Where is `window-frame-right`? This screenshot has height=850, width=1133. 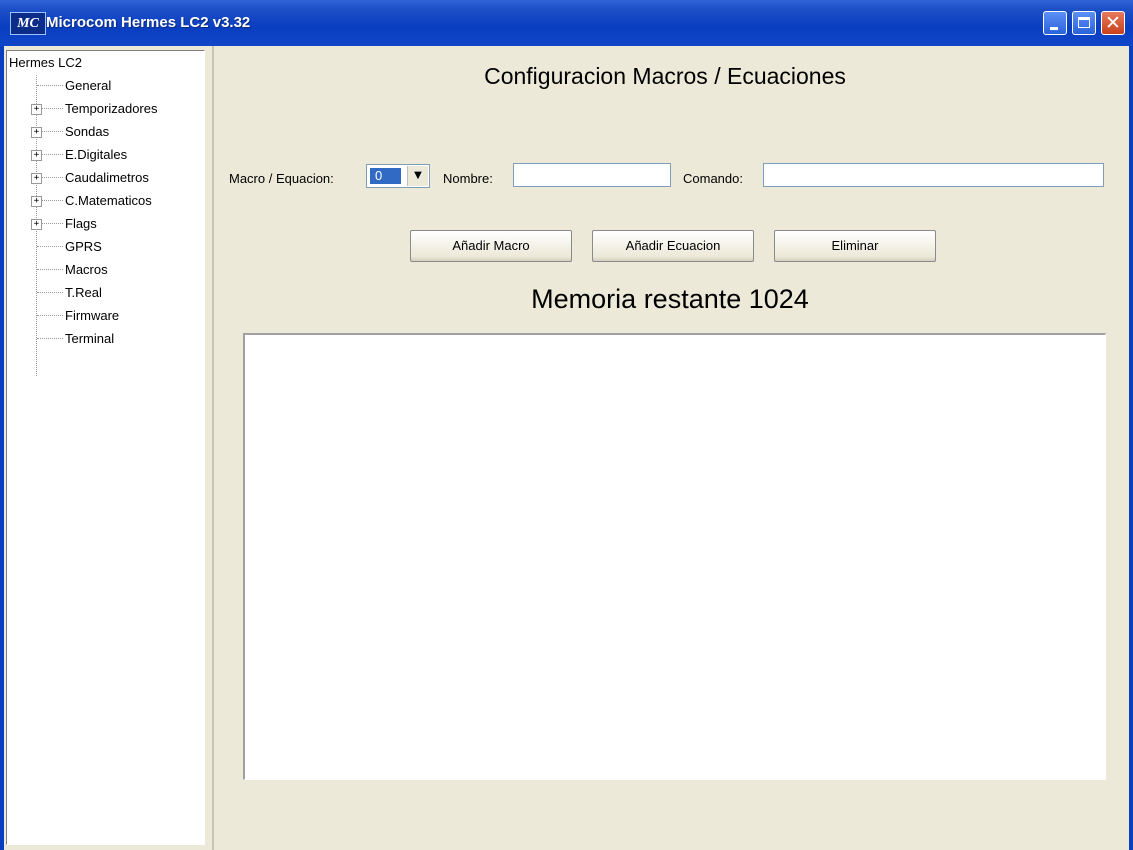
window-frame-right is located at coordinates (1131, 448).